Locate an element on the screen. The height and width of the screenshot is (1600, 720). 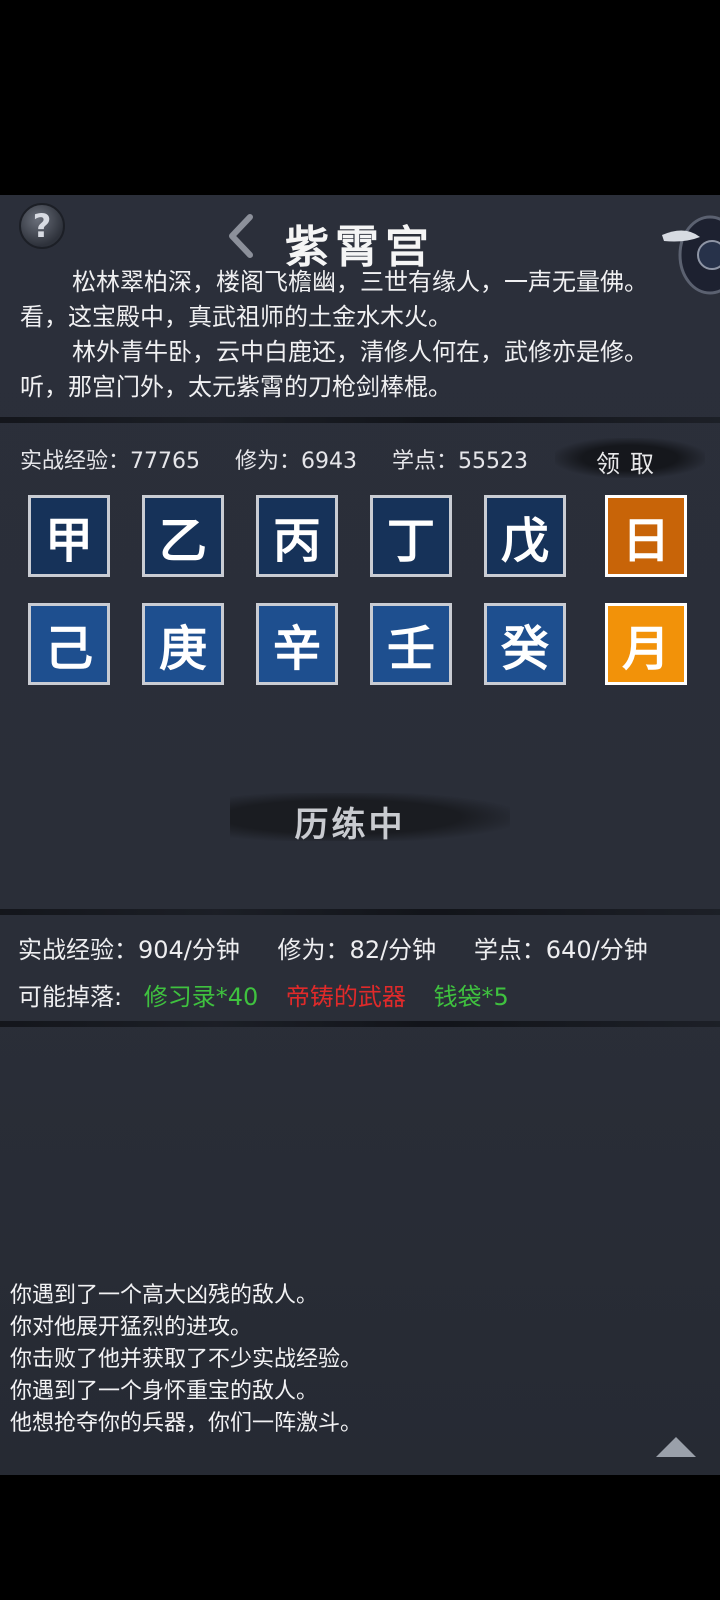
claim-label: 领取 is located at coordinates (630, 464).